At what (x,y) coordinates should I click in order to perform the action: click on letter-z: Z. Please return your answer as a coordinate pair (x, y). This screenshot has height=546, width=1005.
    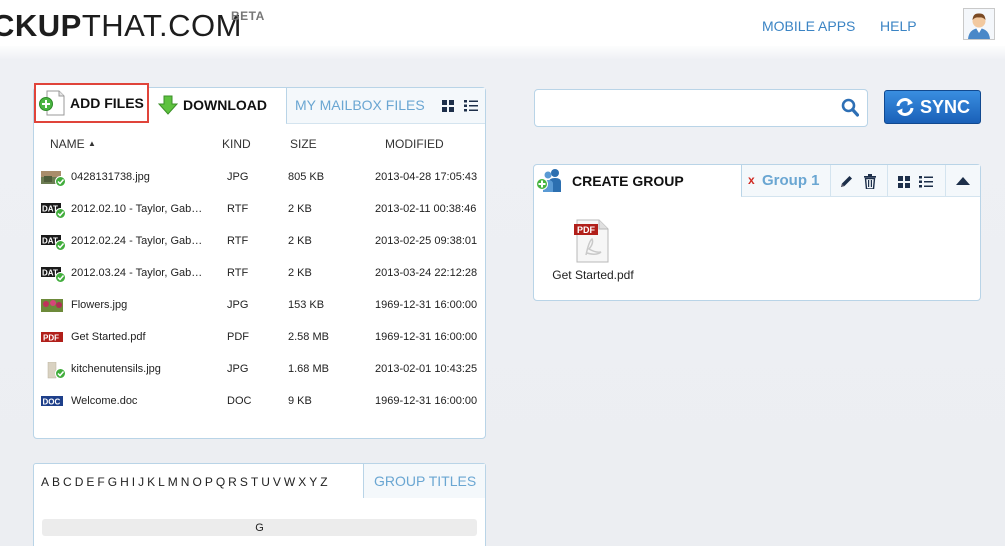
    Looking at the image, I should click on (323, 482).